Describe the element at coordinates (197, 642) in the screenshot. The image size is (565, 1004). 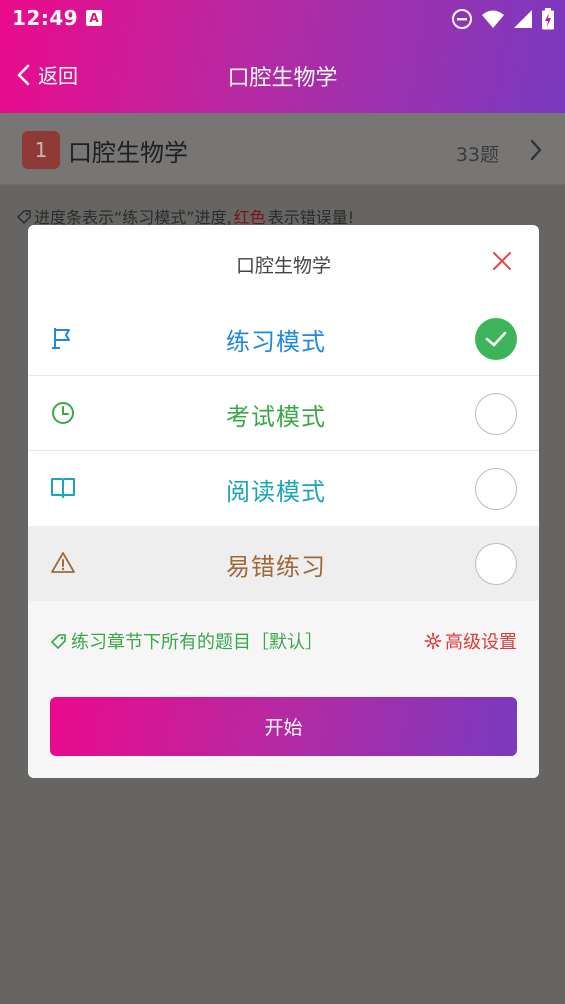
I see `scope-label: 练习章节下所有的题目［默认］` at that location.